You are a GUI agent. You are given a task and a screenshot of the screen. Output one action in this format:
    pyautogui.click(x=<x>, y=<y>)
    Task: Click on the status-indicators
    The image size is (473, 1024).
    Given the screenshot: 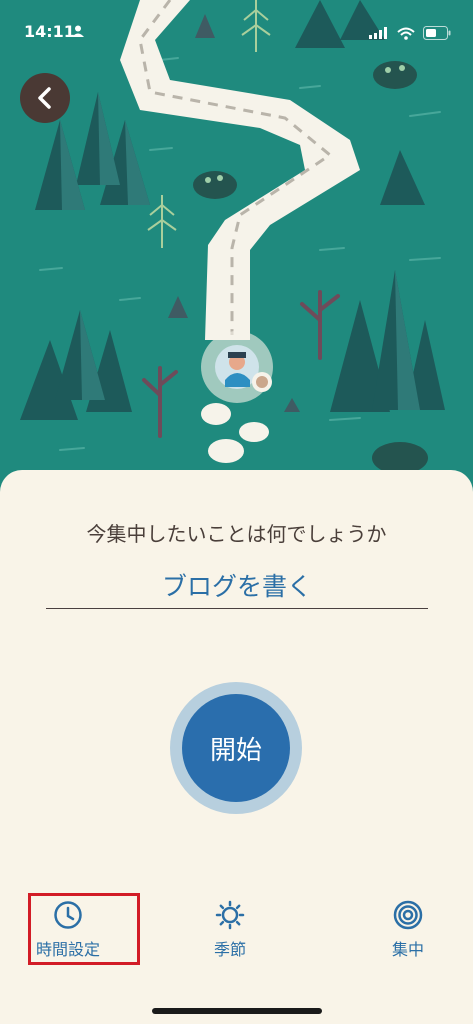 What is the action you would take?
    pyautogui.click(x=410, y=33)
    